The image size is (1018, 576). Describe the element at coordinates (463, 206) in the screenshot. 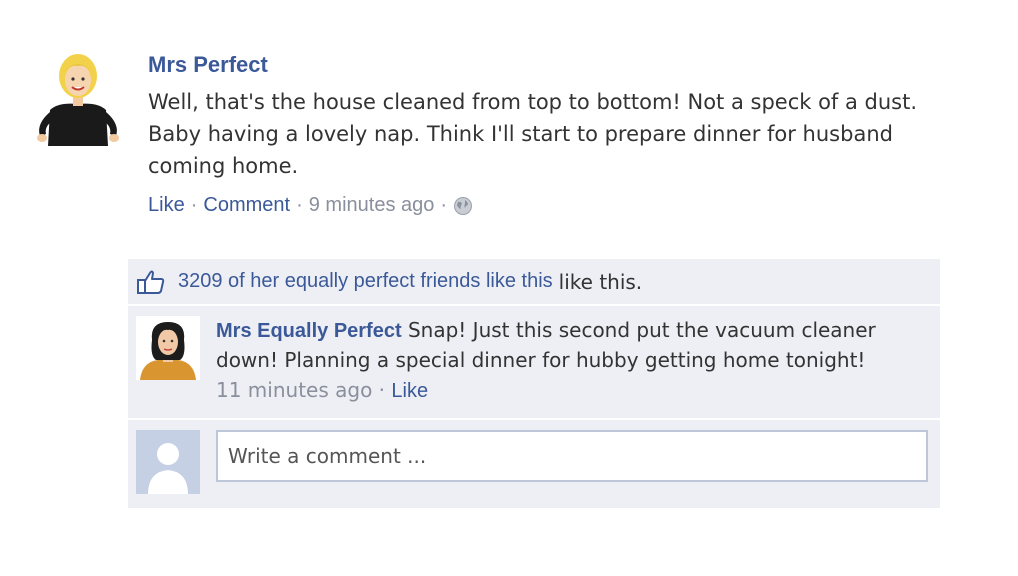

I see `globe-icon` at that location.